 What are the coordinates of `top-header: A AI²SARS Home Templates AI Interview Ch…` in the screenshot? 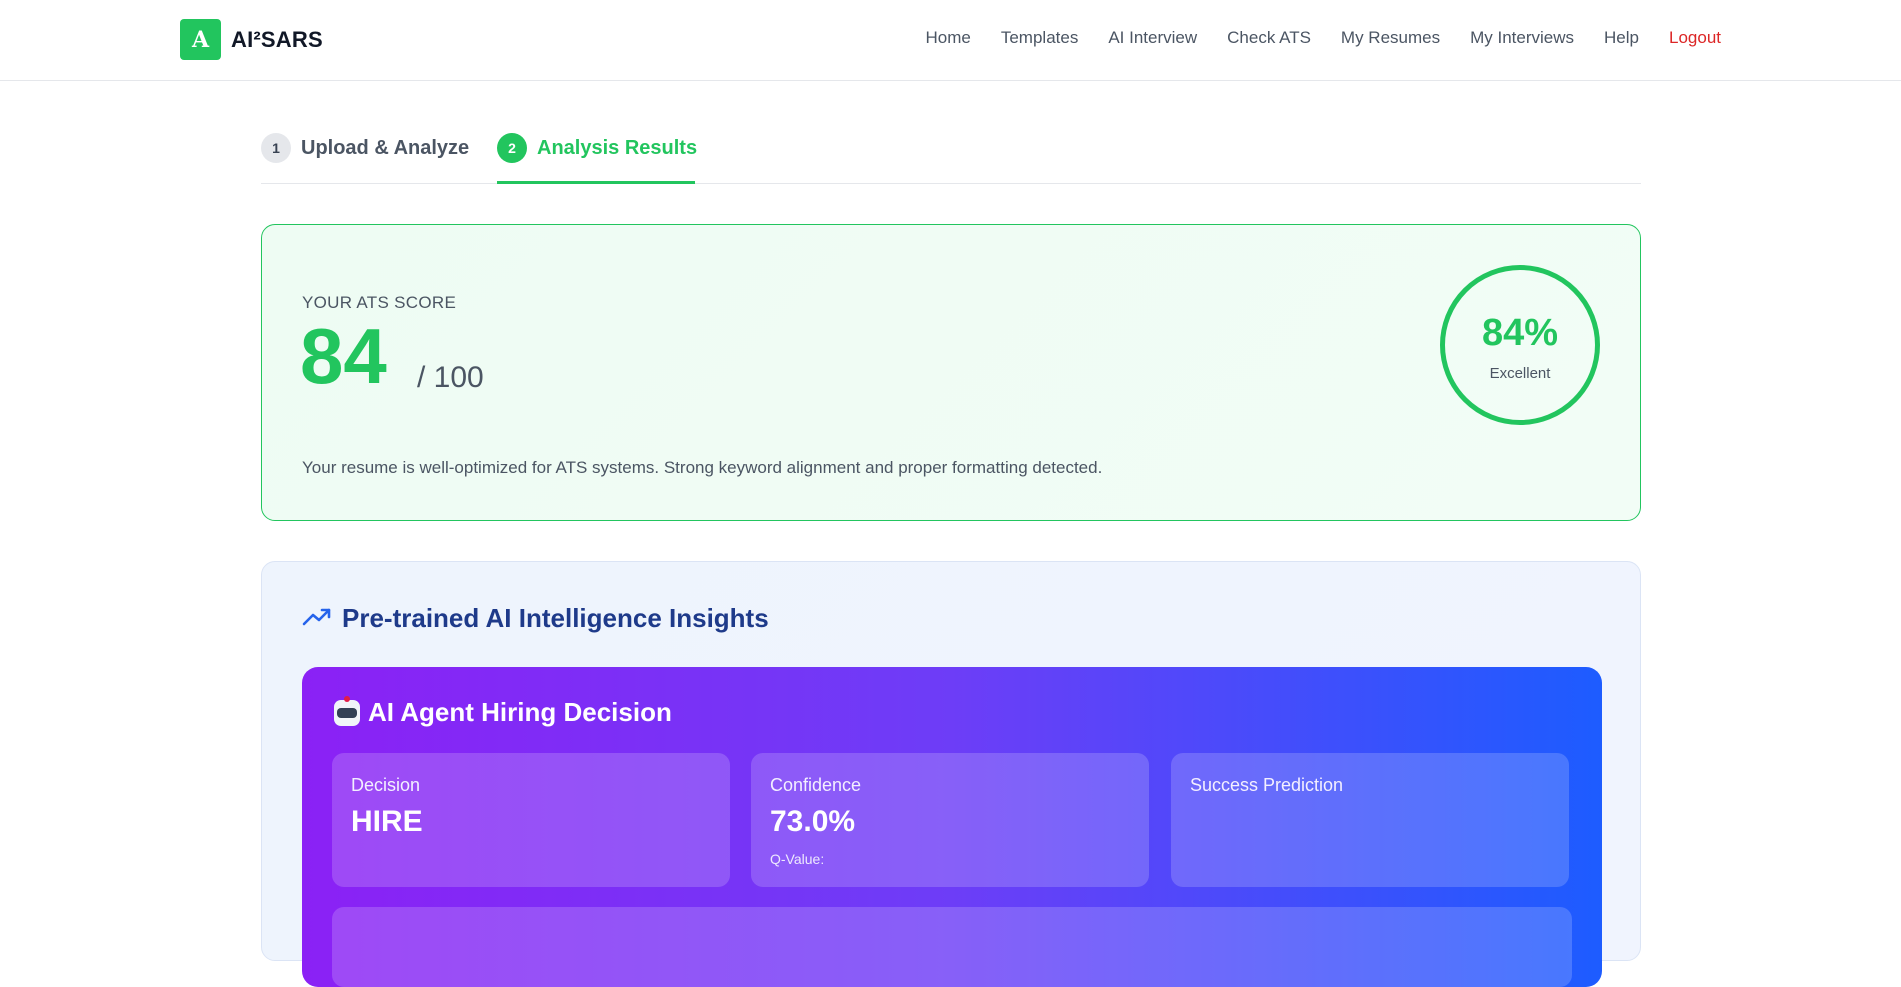 It's located at (950, 40).